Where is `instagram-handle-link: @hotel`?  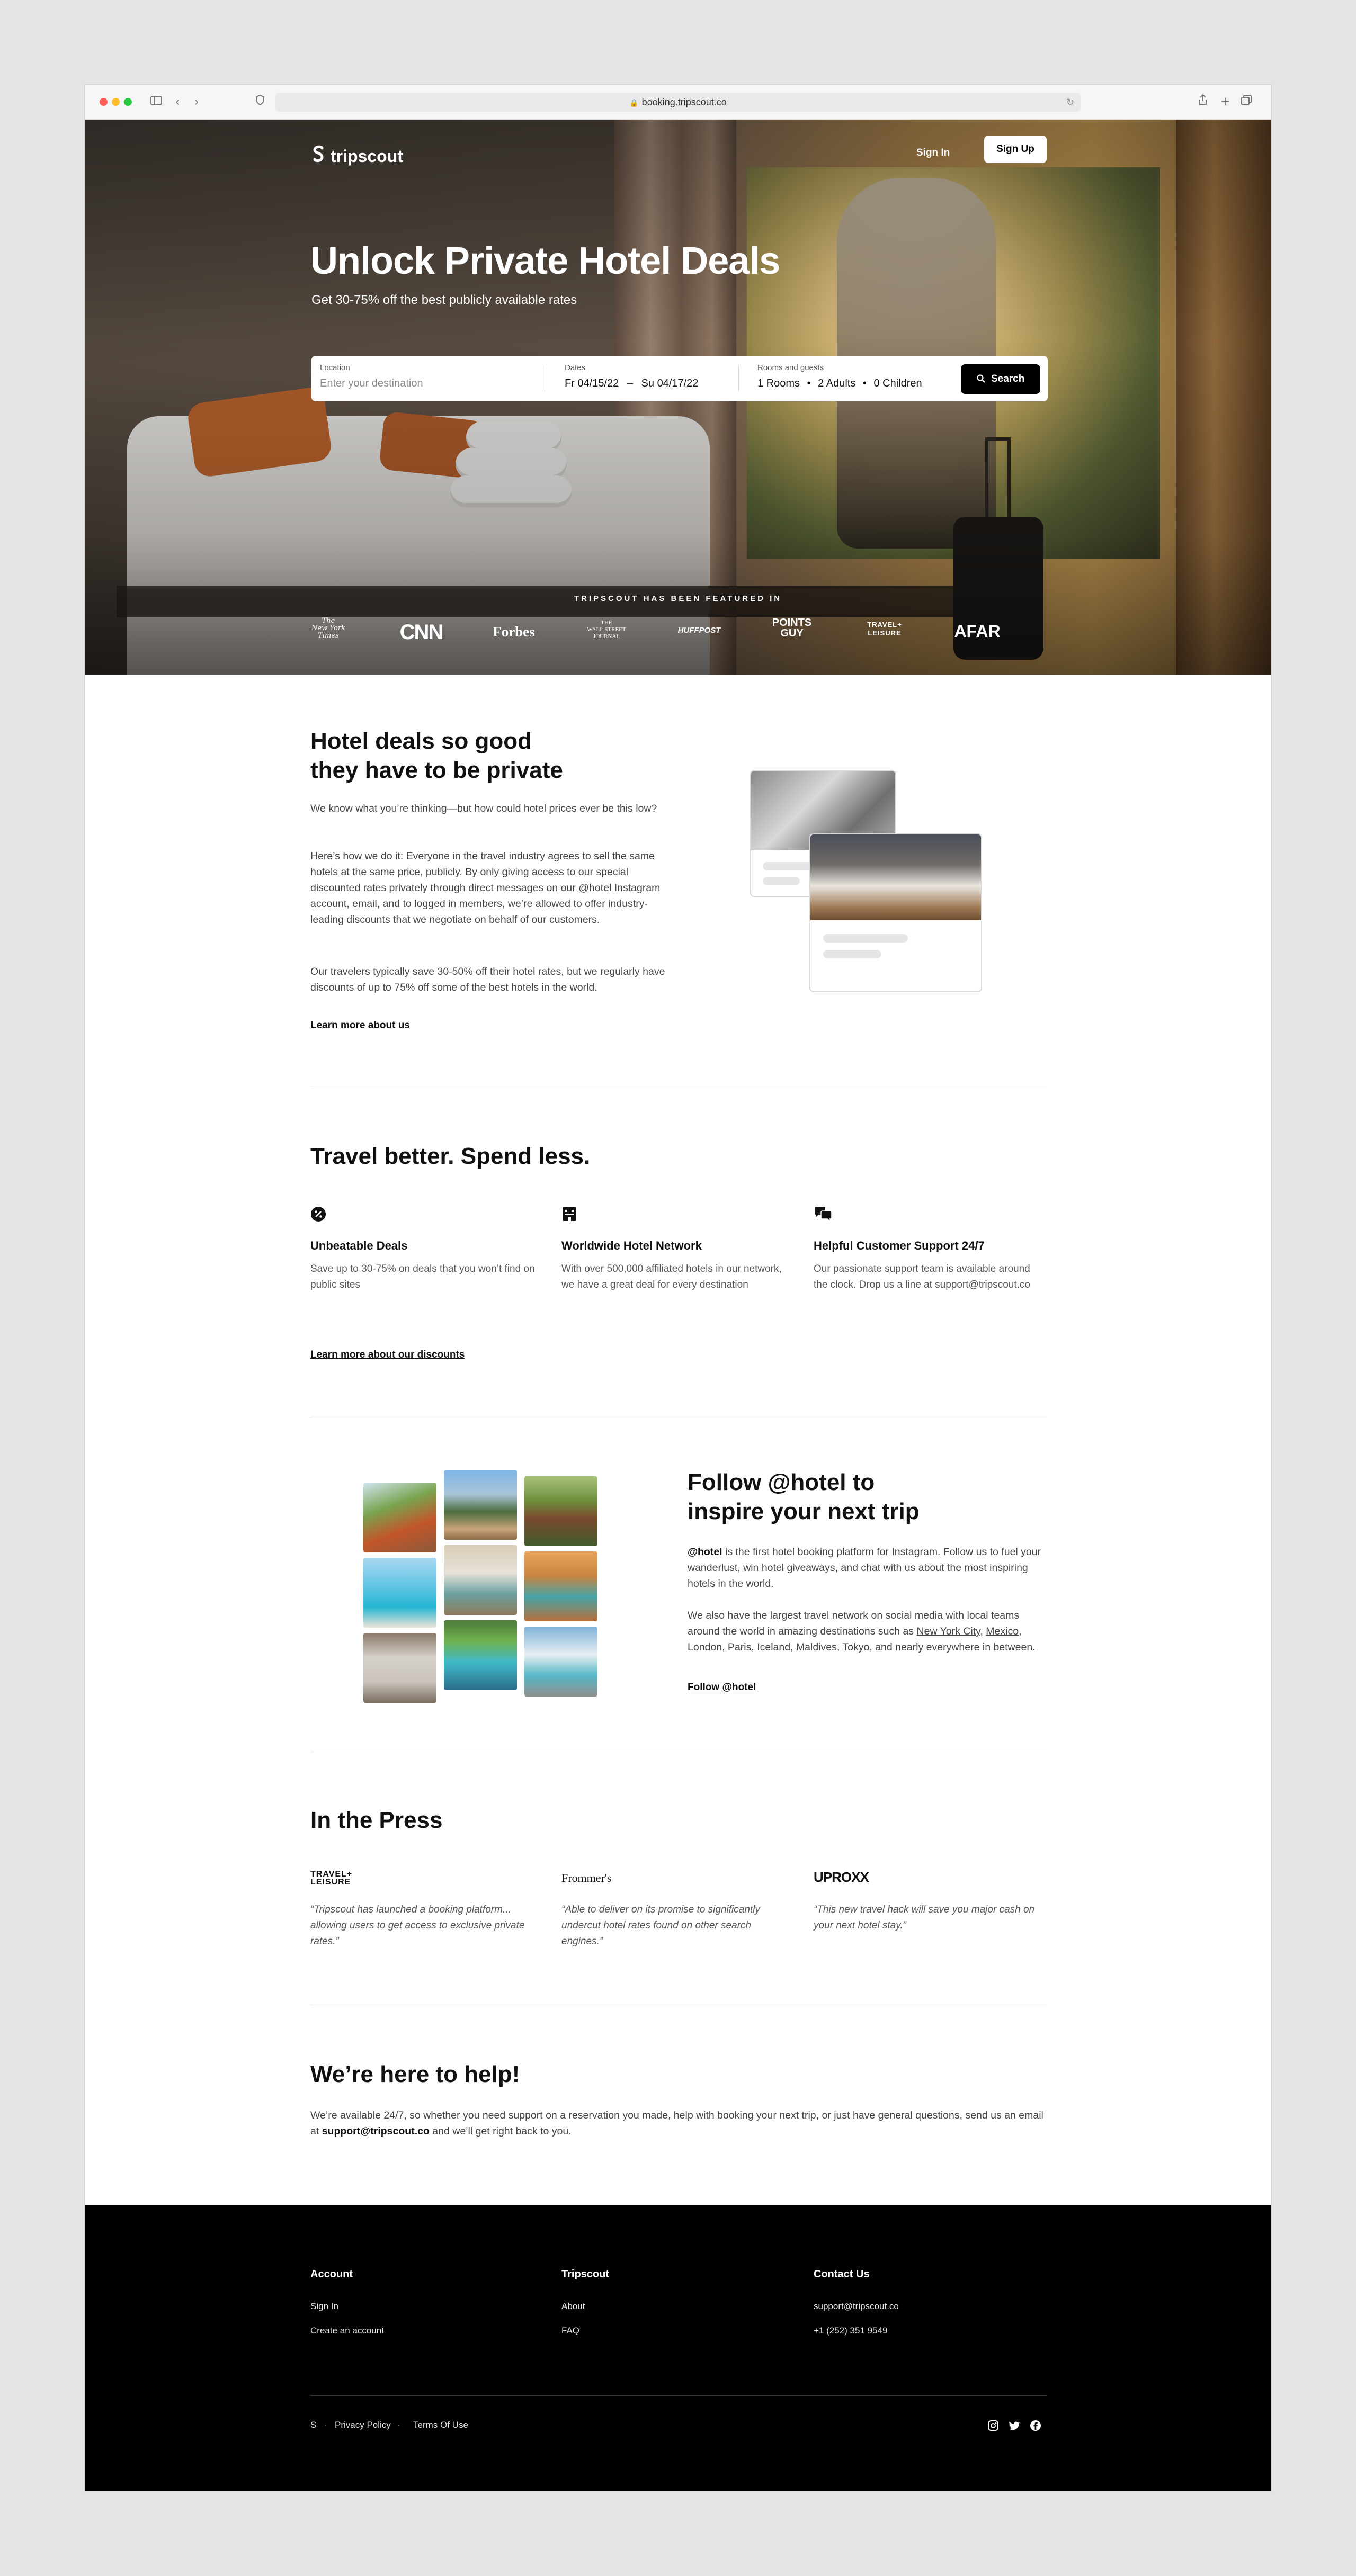 instagram-handle-link: @hotel is located at coordinates (594, 888).